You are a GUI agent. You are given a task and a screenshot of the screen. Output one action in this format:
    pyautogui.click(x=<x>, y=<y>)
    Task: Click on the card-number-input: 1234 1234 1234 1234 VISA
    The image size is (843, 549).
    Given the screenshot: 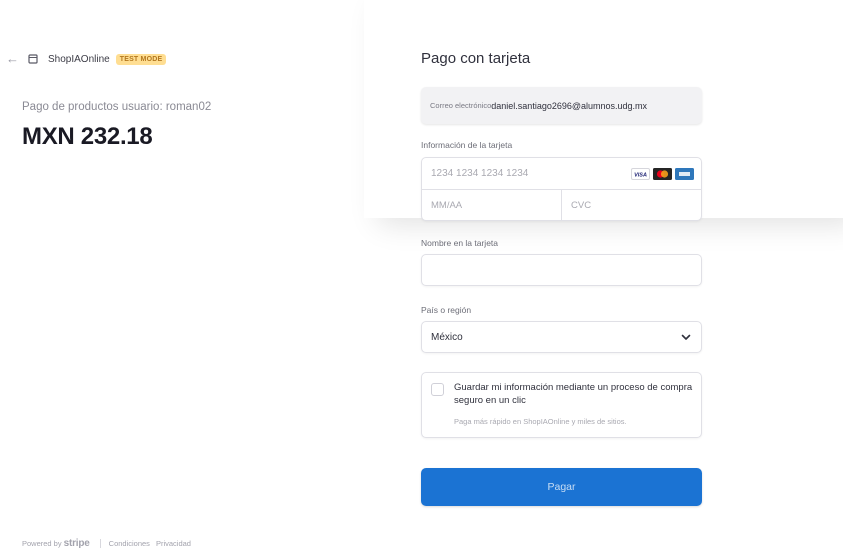 What is the action you would take?
    pyautogui.click(x=561, y=174)
    